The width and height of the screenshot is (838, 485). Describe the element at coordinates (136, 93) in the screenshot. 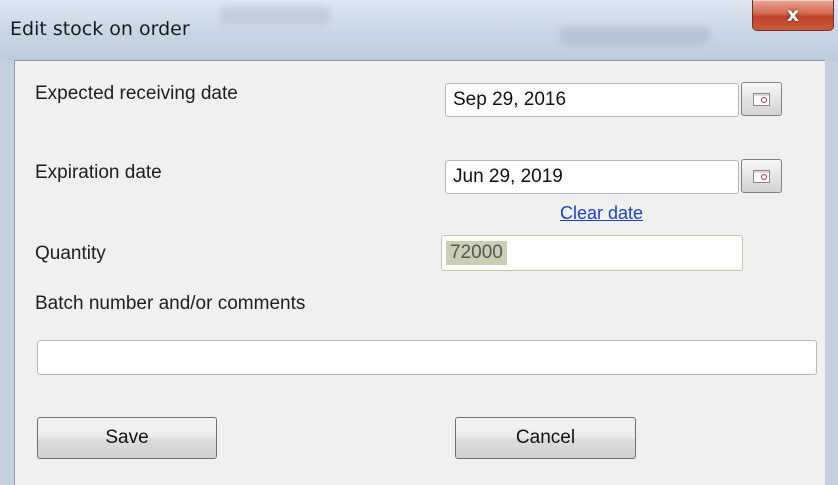

I see `expected-receiving-date-label: Expected receiving date` at that location.